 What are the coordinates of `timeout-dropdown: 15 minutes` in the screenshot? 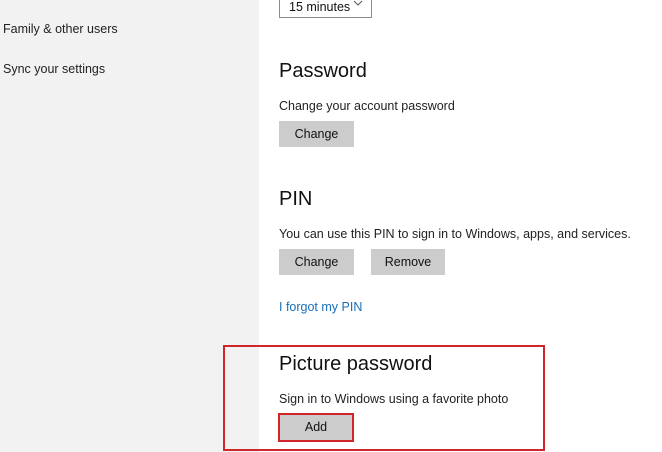 It's located at (325, 9).